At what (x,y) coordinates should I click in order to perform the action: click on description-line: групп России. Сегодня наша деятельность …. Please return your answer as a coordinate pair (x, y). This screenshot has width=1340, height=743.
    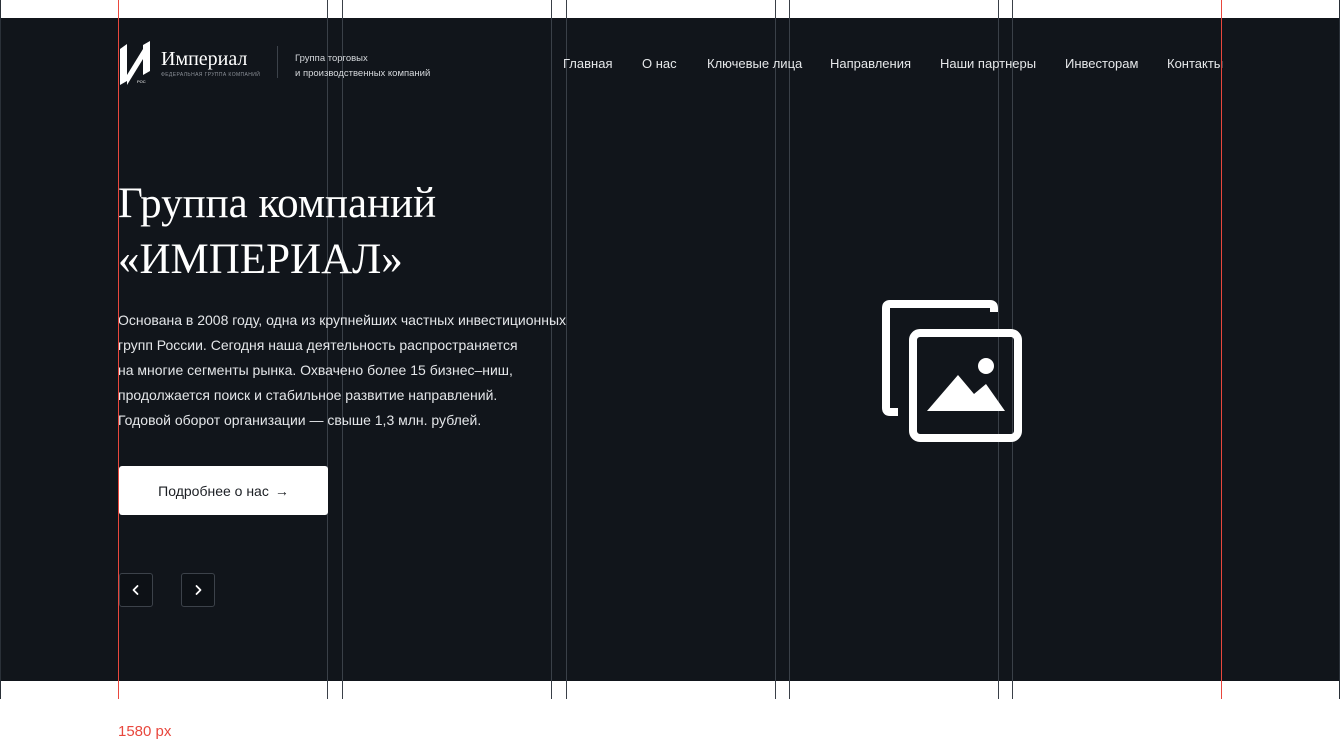
    Looking at the image, I should click on (318, 345).